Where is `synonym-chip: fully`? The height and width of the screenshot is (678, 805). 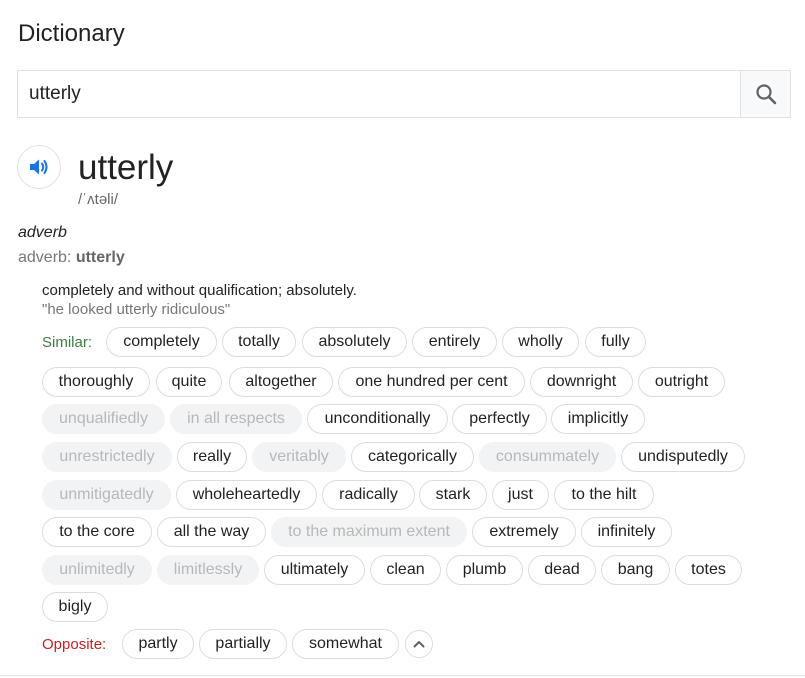
synonym-chip: fully is located at coordinates (615, 342).